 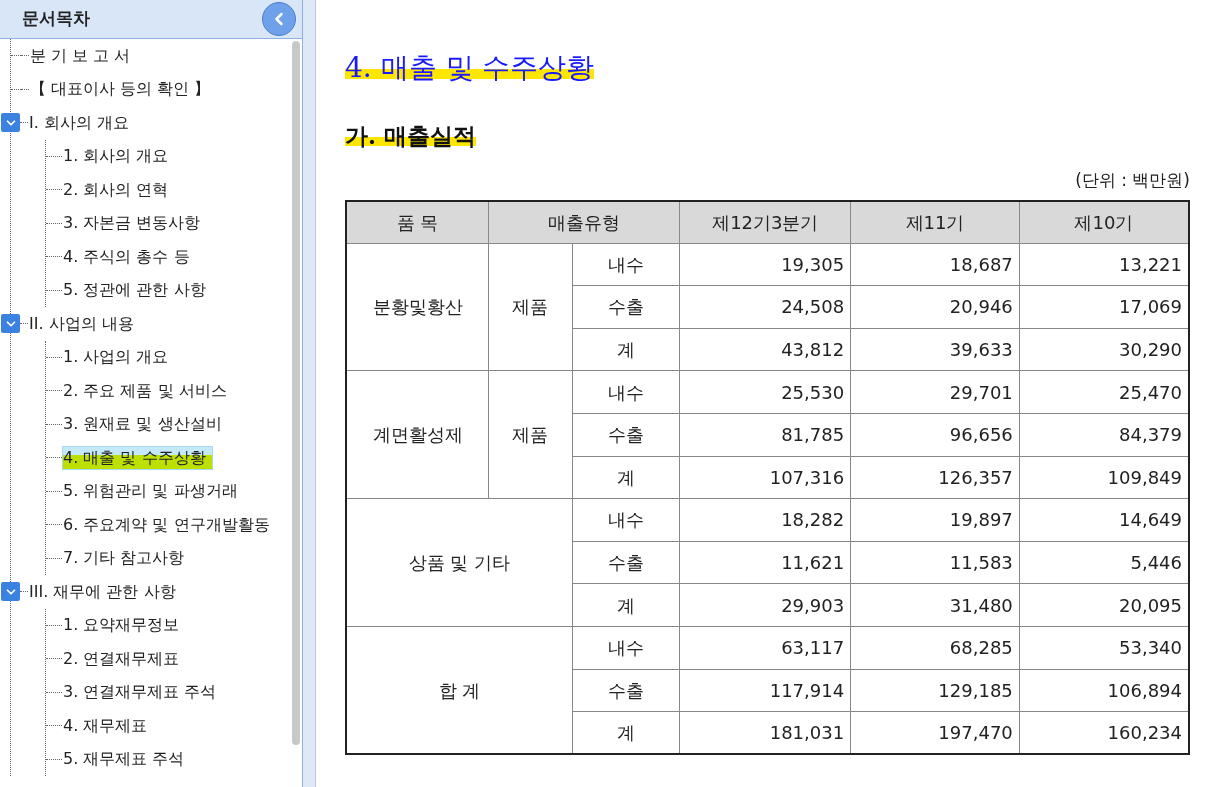 I want to click on table-cell: 43,812, so click(x=765, y=349).